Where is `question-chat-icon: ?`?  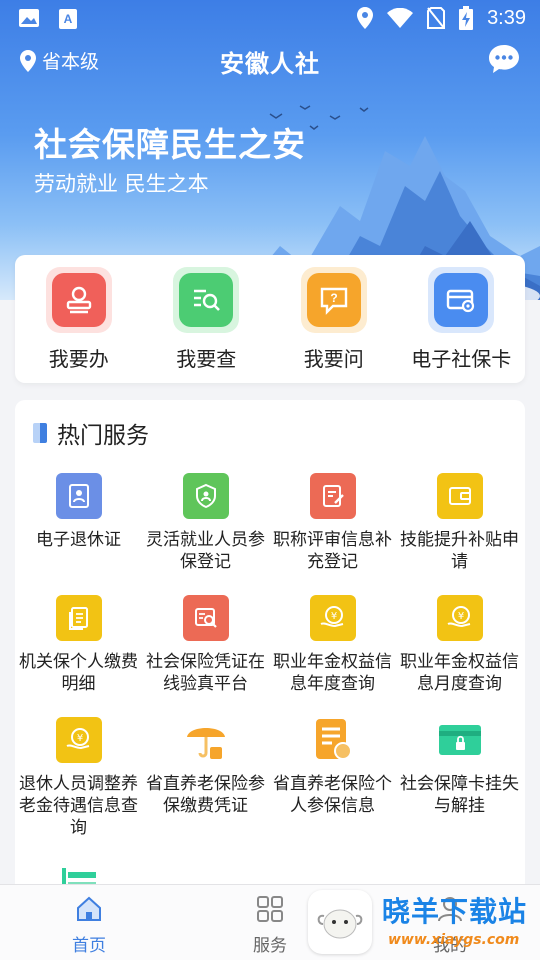
question-chat-icon: ? is located at coordinates (333, 300).